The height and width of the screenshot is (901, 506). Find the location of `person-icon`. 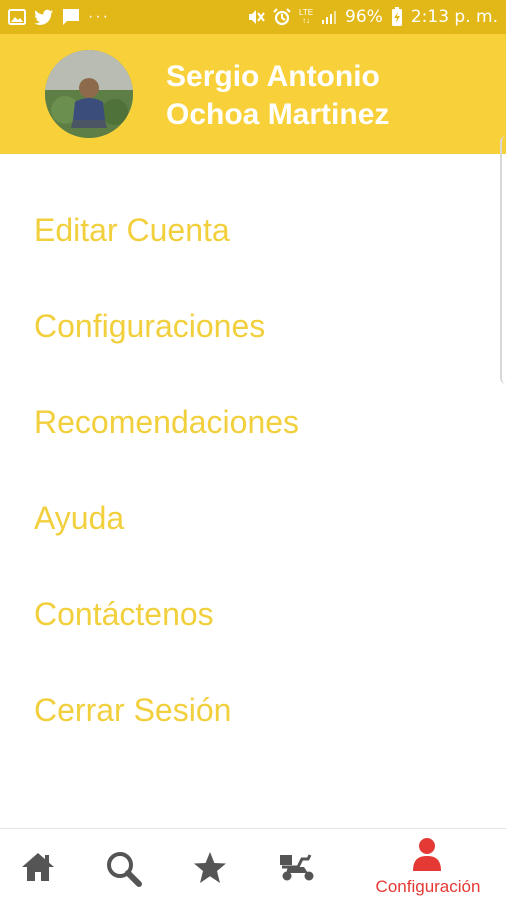

person-icon is located at coordinates (427, 857).